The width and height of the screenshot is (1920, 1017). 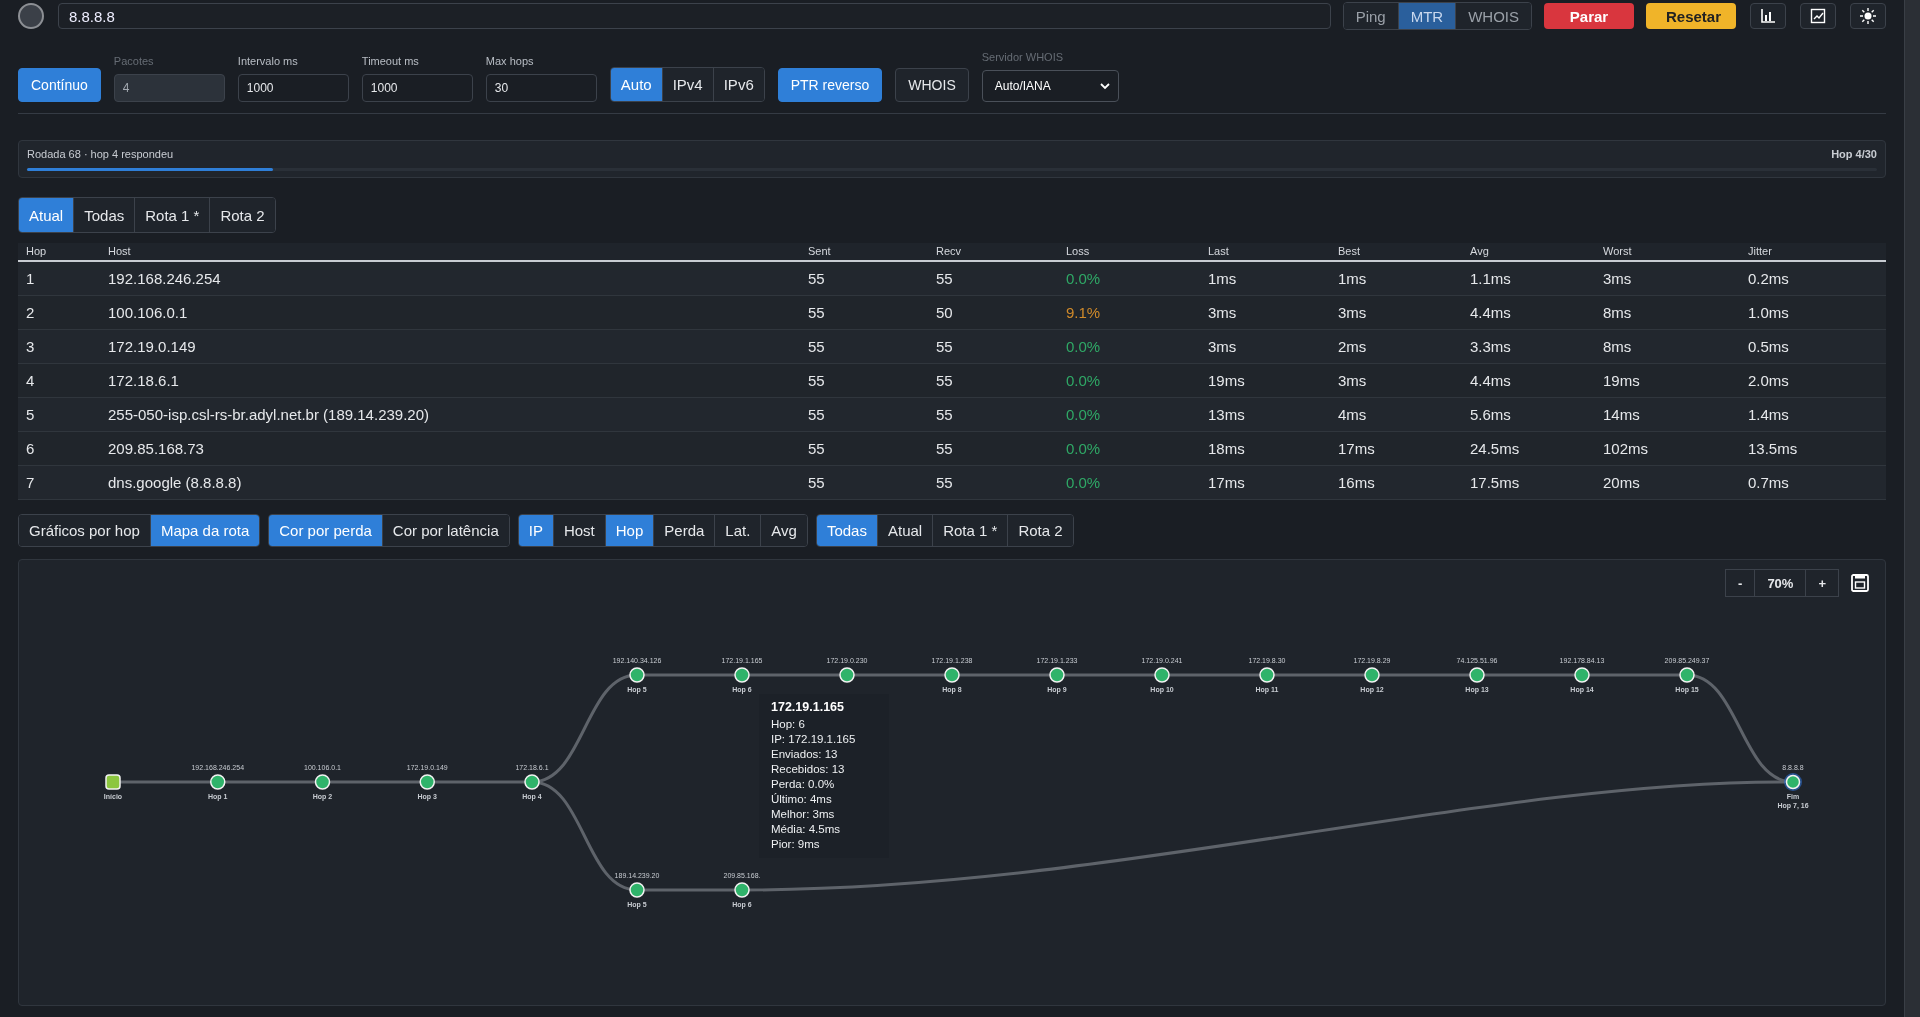 I want to click on view-option: Cor por perda, so click(x=326, y=530).